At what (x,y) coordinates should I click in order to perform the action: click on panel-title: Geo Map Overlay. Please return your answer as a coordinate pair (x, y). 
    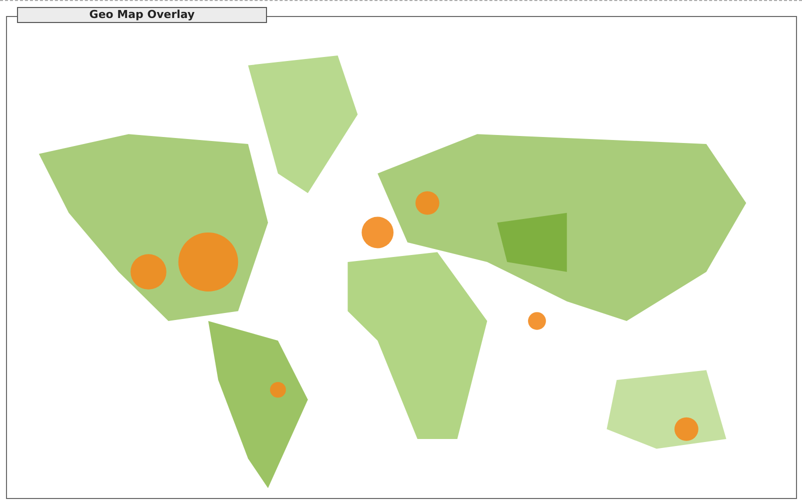
    Looking at the image, I should click on (142, 15).